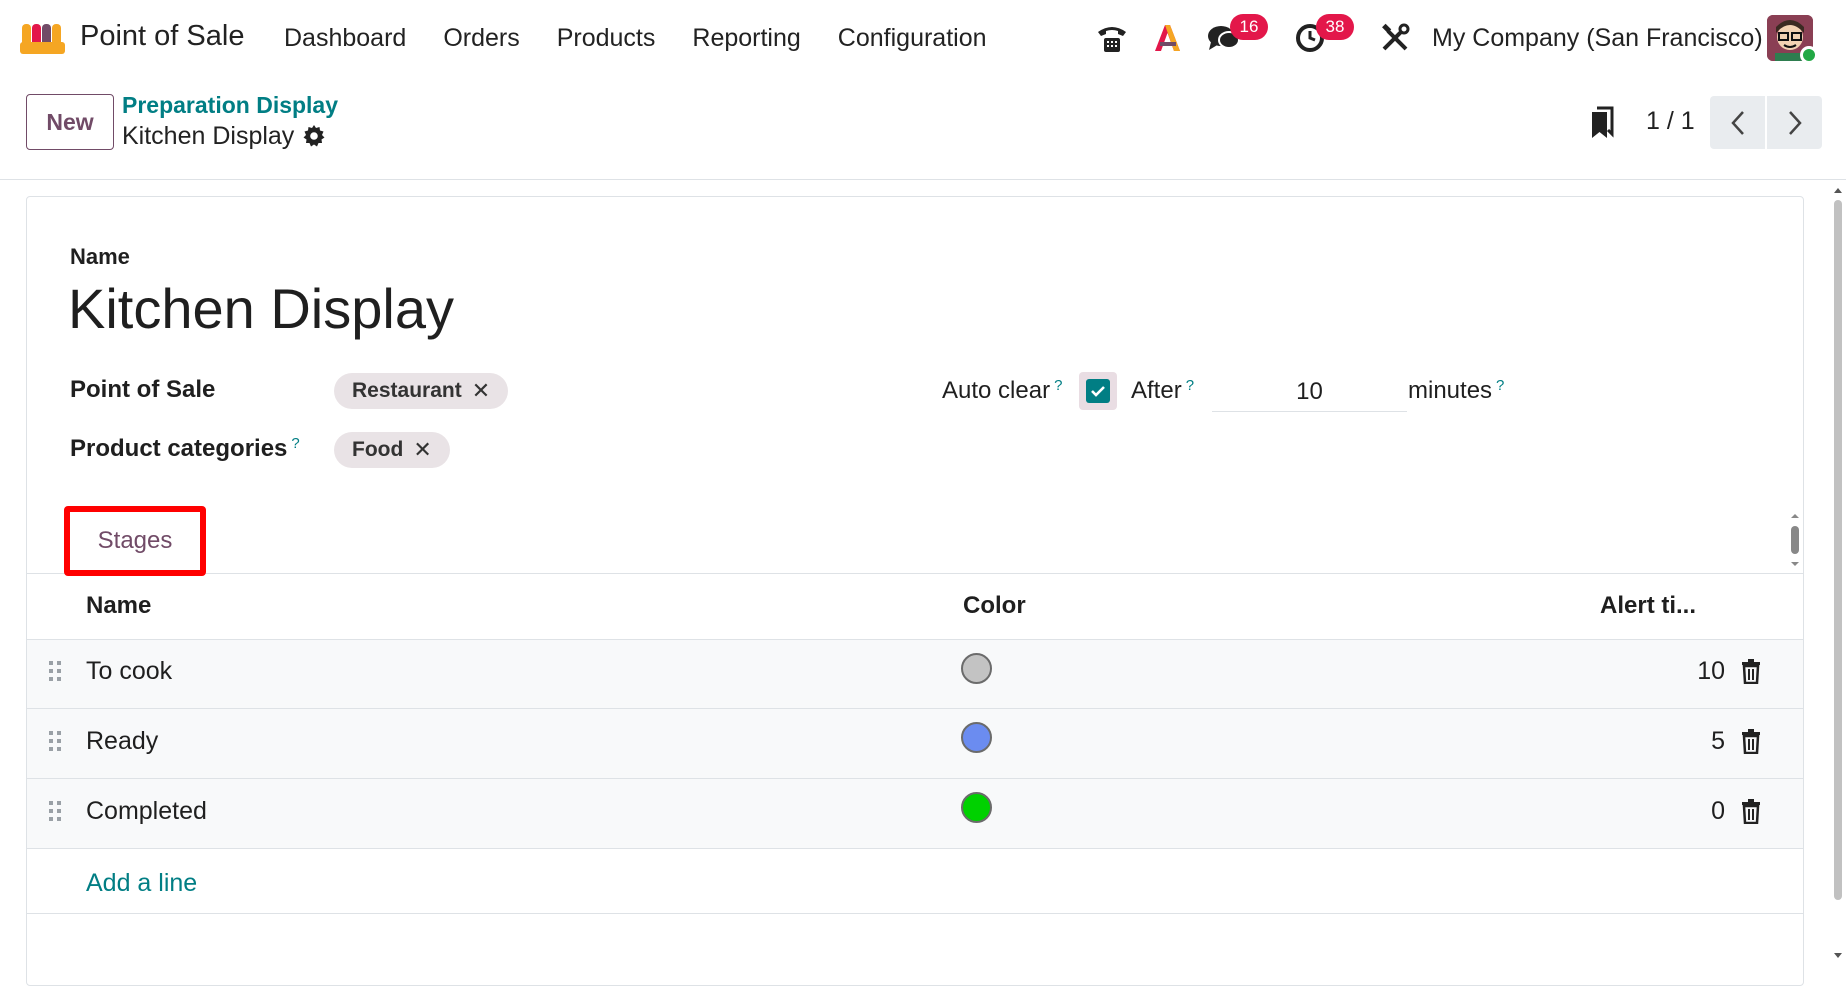  Describe the element at coordinates (1670, 121) in the screenshot. I see `pager-value: 1 / 1` at that location.